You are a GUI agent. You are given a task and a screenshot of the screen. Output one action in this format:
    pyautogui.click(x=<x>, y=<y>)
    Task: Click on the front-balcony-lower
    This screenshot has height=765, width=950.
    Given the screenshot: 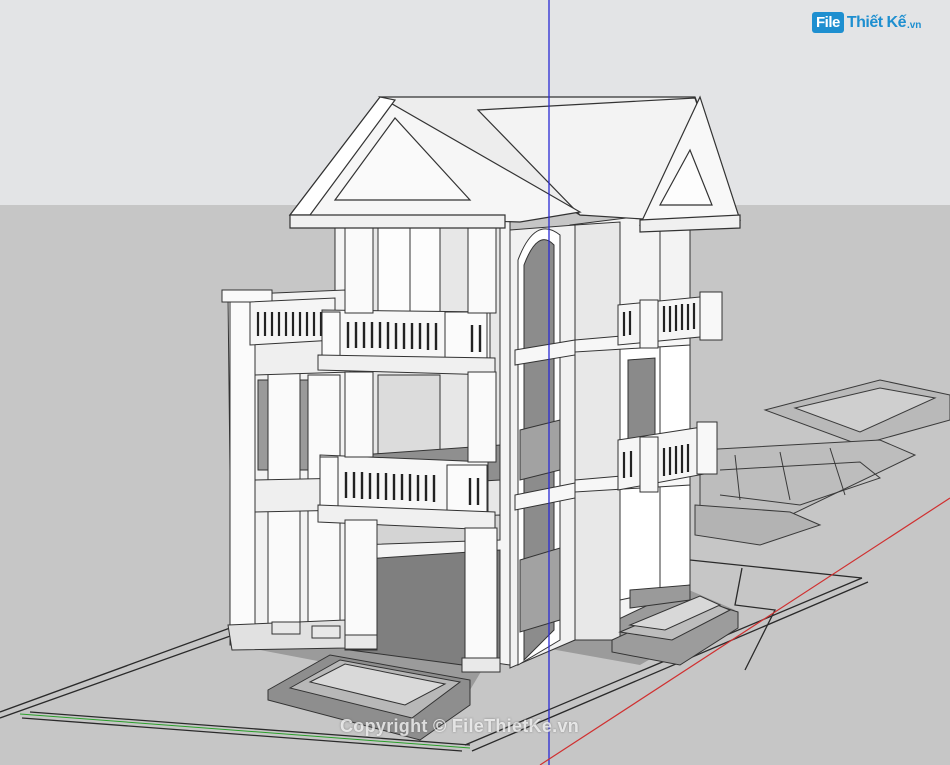 What is the action you would take?
    pyautogui.click(x=406, y=492)
    